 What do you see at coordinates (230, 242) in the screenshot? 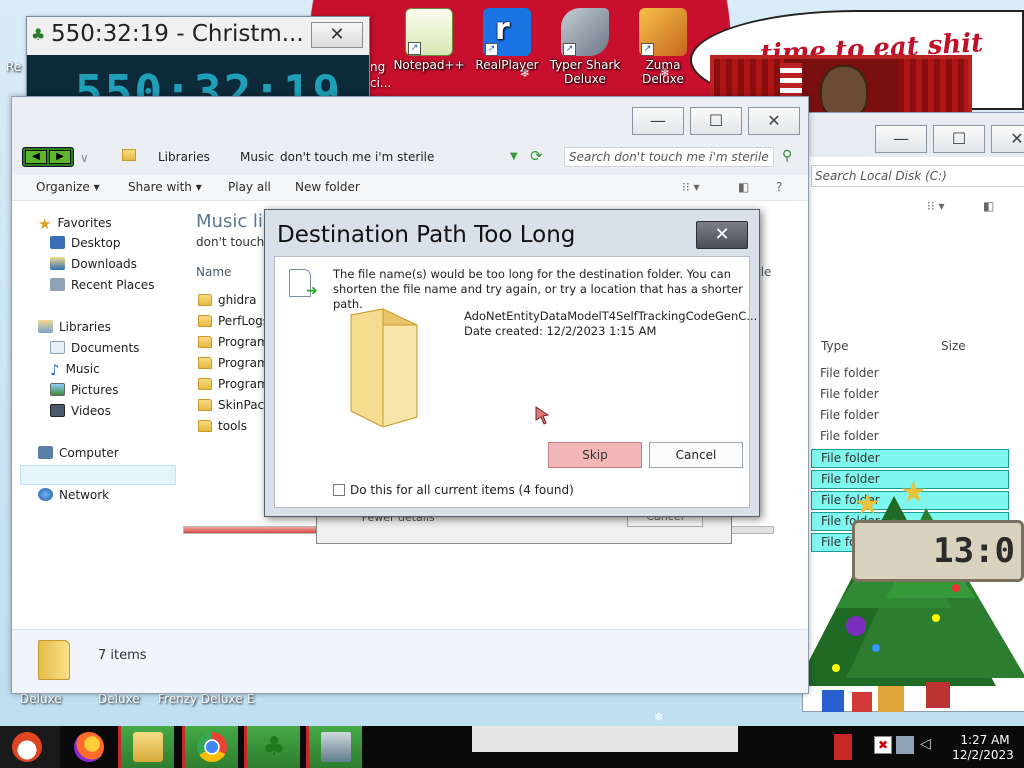
I see `library-subtitle: don't touch` at bounding box center [230, 242].